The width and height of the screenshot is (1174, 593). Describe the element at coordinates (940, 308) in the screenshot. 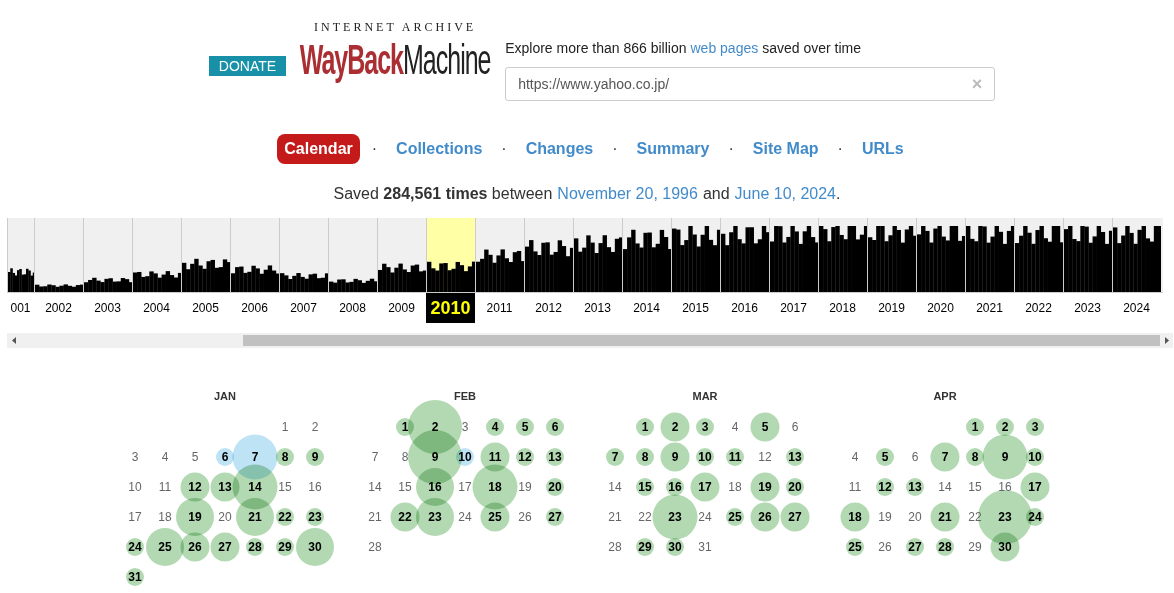

I see `year-label: 2020` at that location.